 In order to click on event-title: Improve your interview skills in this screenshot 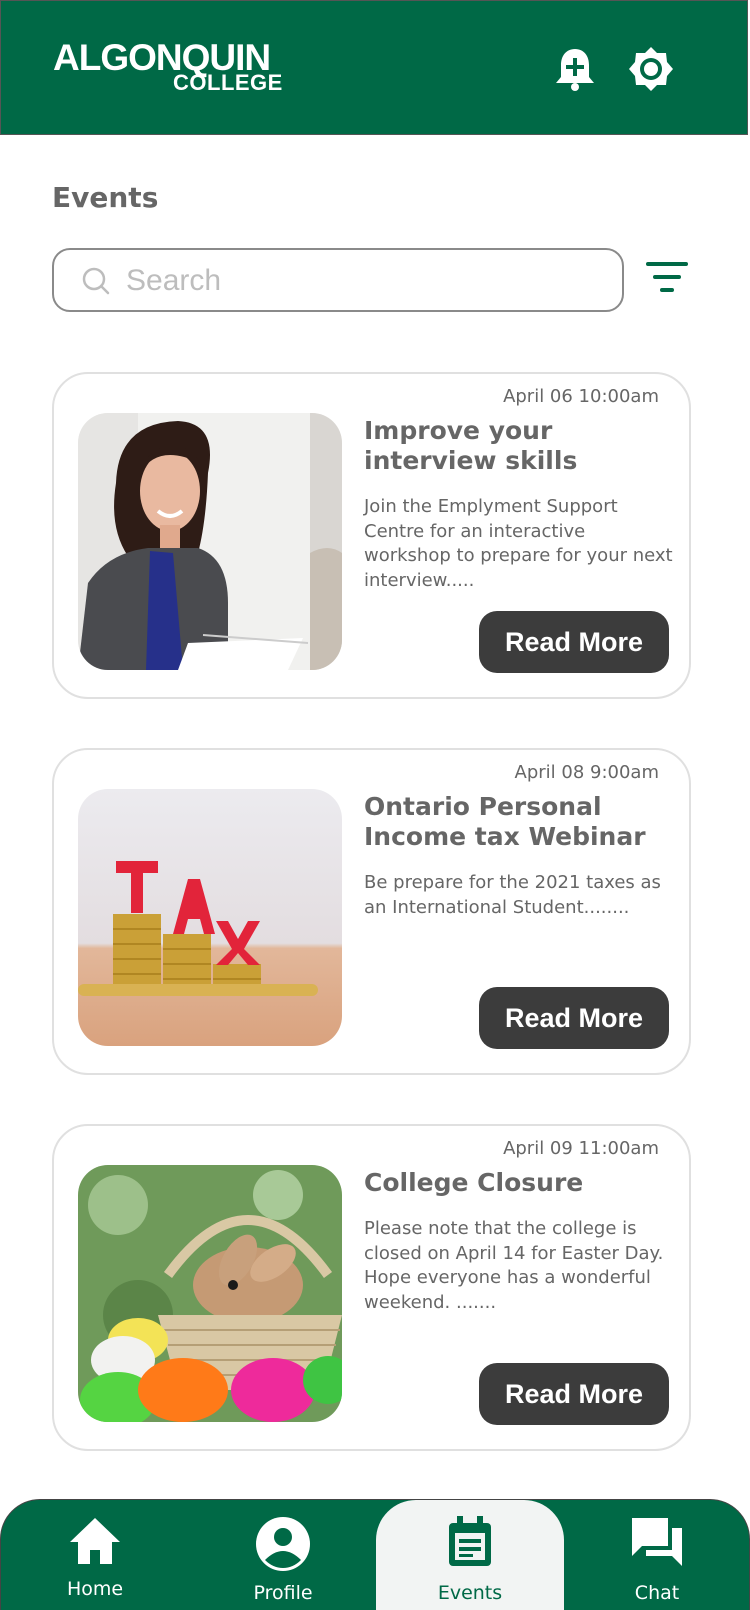, I will do `click(471, 445)`.